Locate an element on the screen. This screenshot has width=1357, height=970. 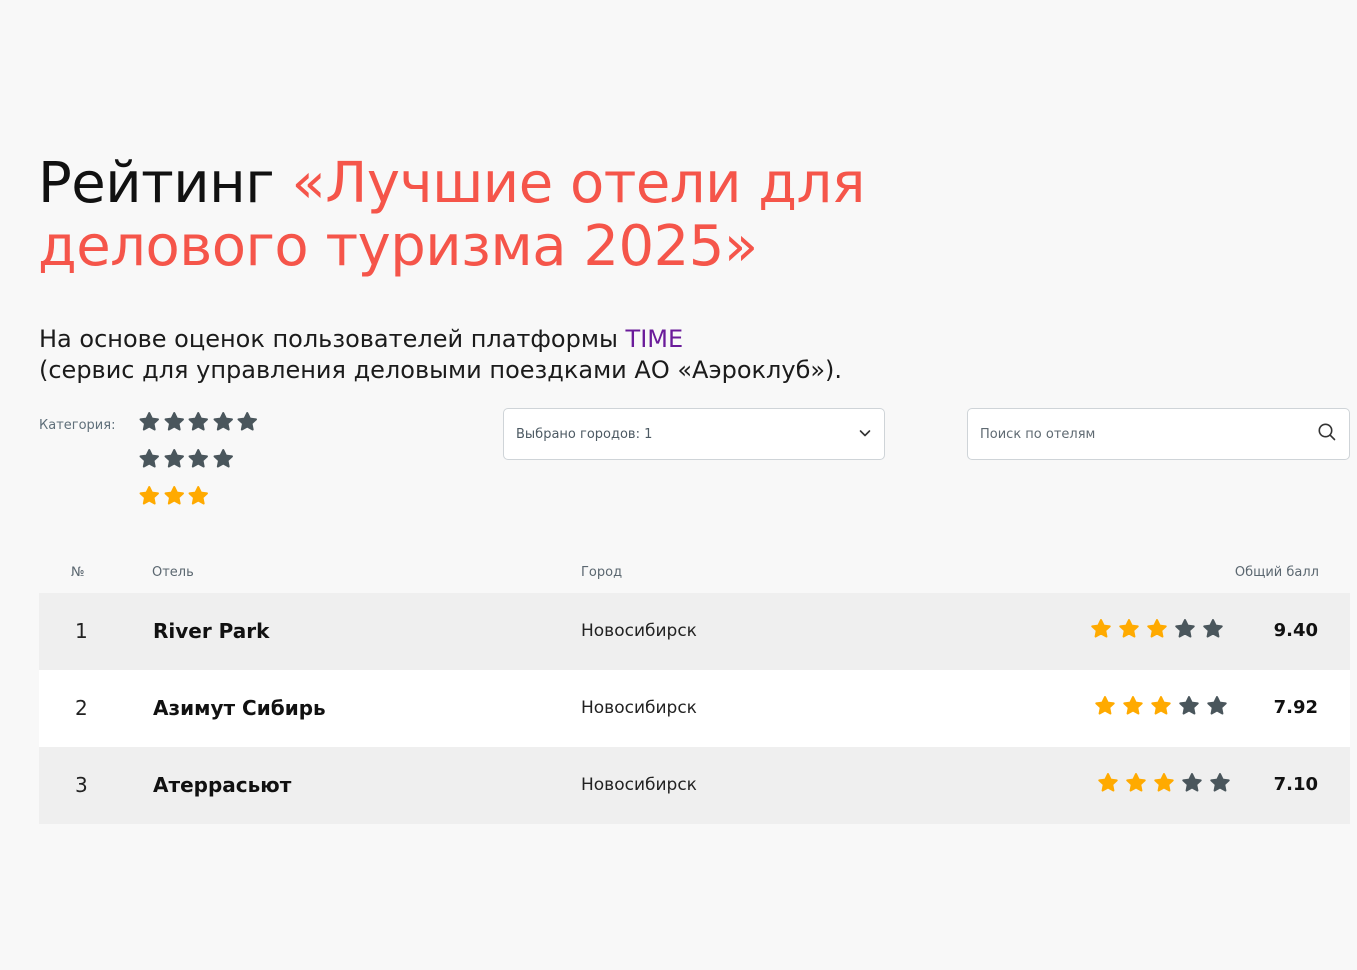
city-select: Выбрано городов: 1 is located at coordinates (694, 434).